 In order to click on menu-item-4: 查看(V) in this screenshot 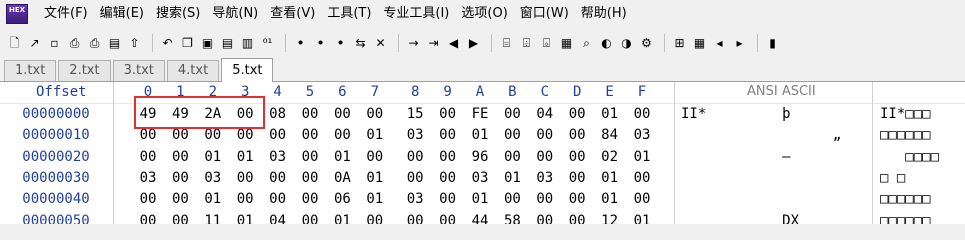, I will do `click(292, 14)`.